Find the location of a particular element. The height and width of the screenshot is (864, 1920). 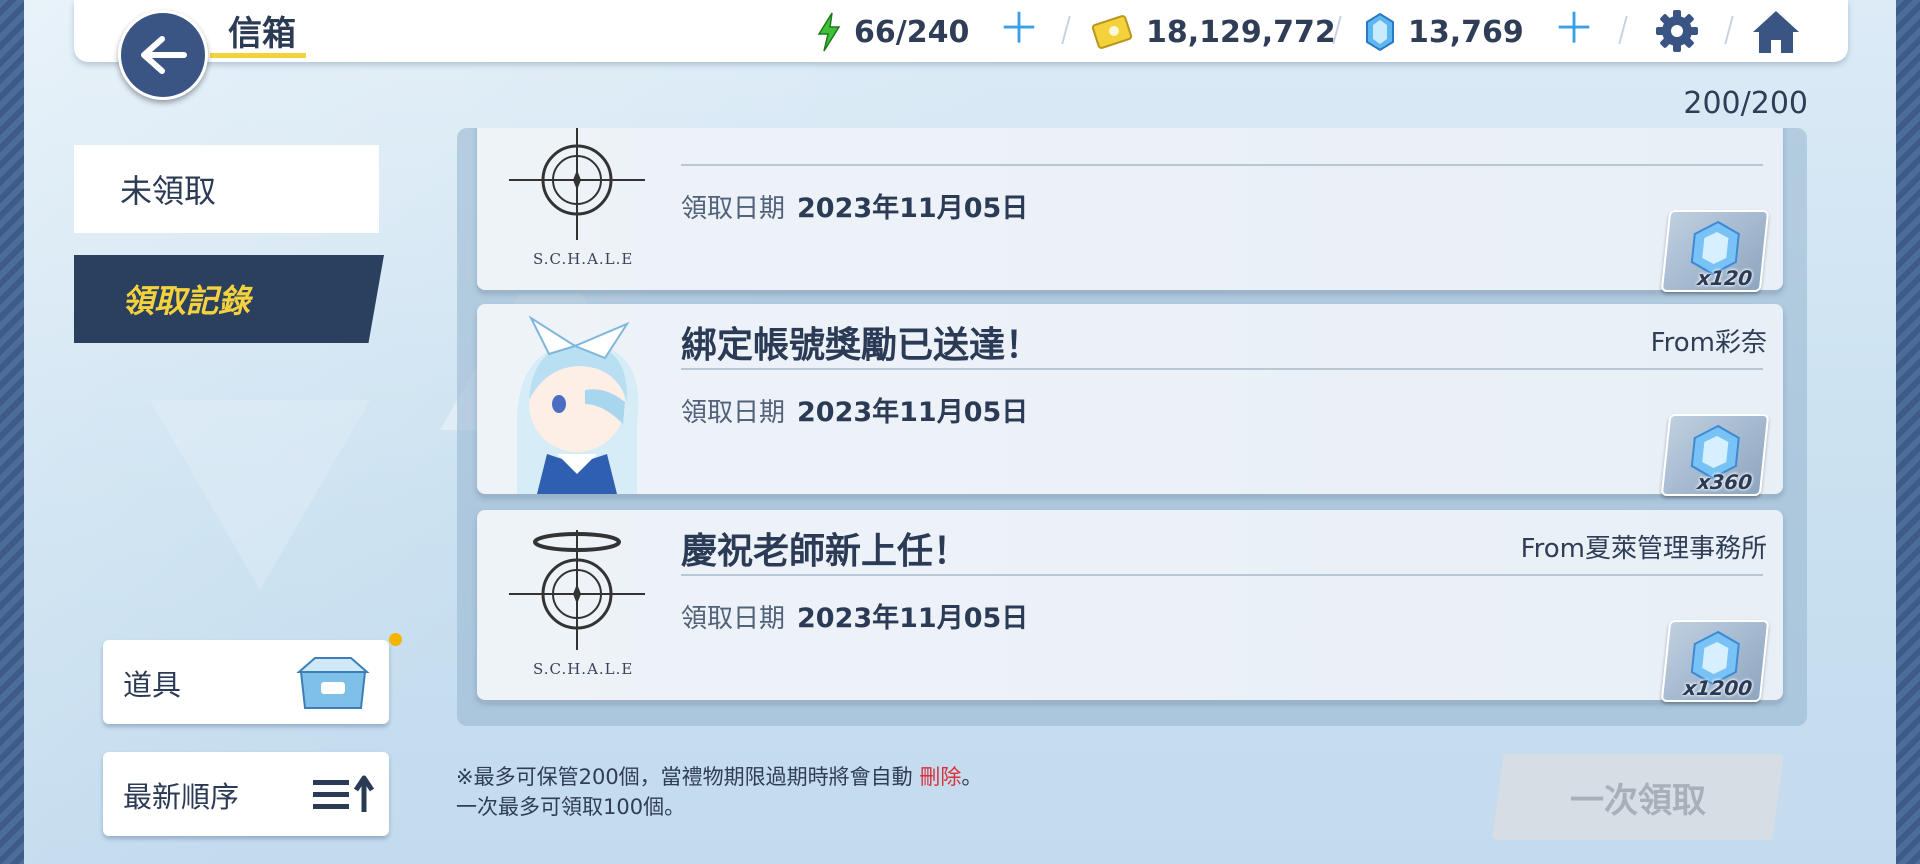

add-stamina-button: ＋ is located at coordinates (1019, 29).